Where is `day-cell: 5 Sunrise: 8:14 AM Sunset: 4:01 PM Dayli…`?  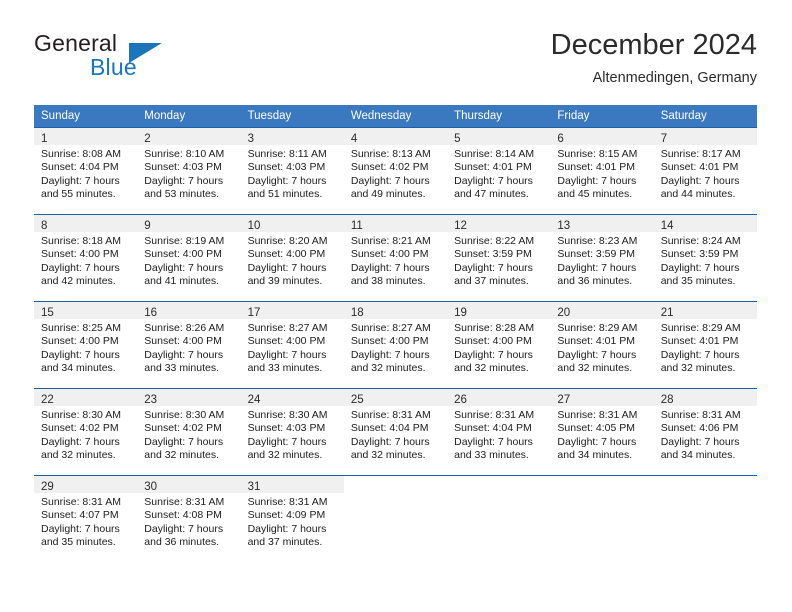 day-cell: 5 Sunrise: 8:14 AM Sunset: 4:01 PM Dayli… is located at coordinates (499, 171).